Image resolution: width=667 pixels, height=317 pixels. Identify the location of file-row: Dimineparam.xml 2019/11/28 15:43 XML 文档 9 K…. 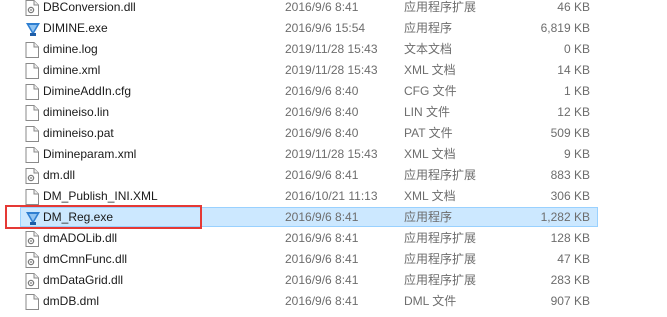
(333, 154).